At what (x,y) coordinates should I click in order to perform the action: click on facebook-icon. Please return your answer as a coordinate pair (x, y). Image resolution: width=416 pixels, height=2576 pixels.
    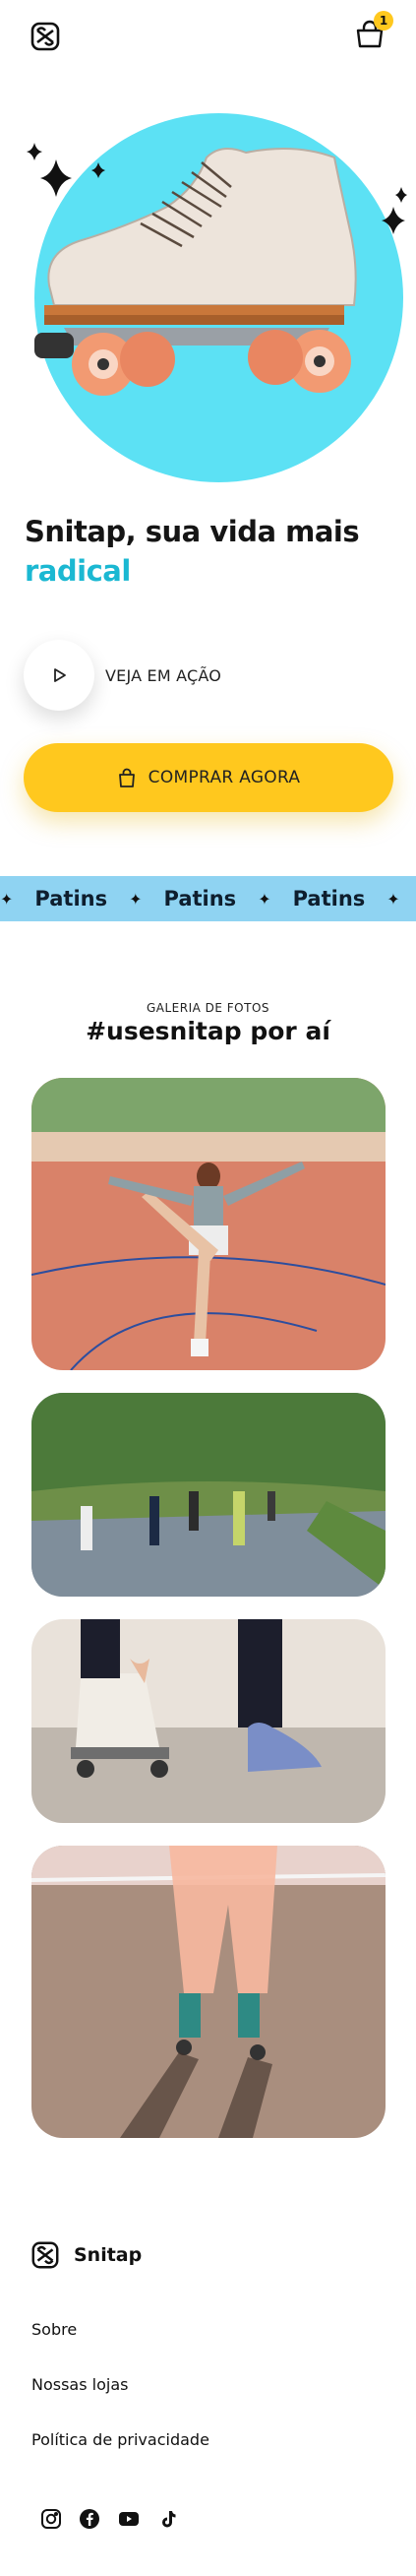
    Looking at the image, I should click on (89, 2519).